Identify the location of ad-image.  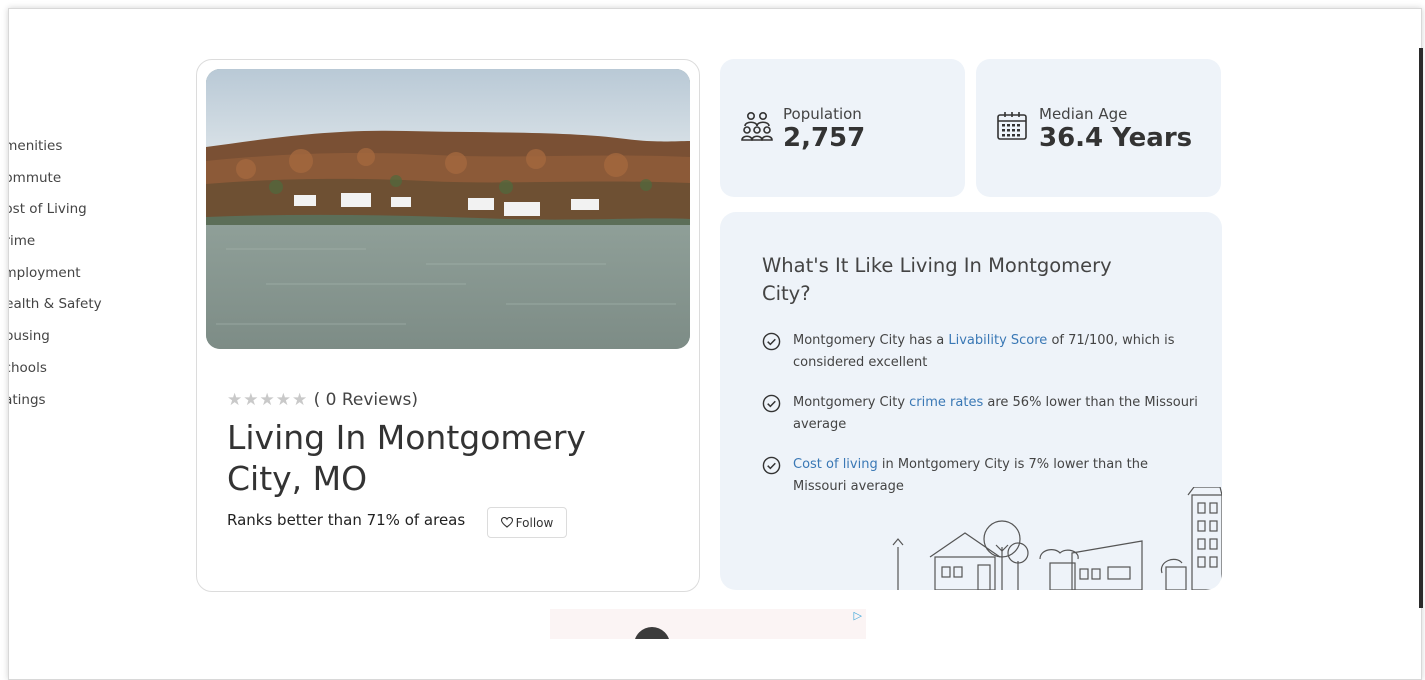
(652, 633).